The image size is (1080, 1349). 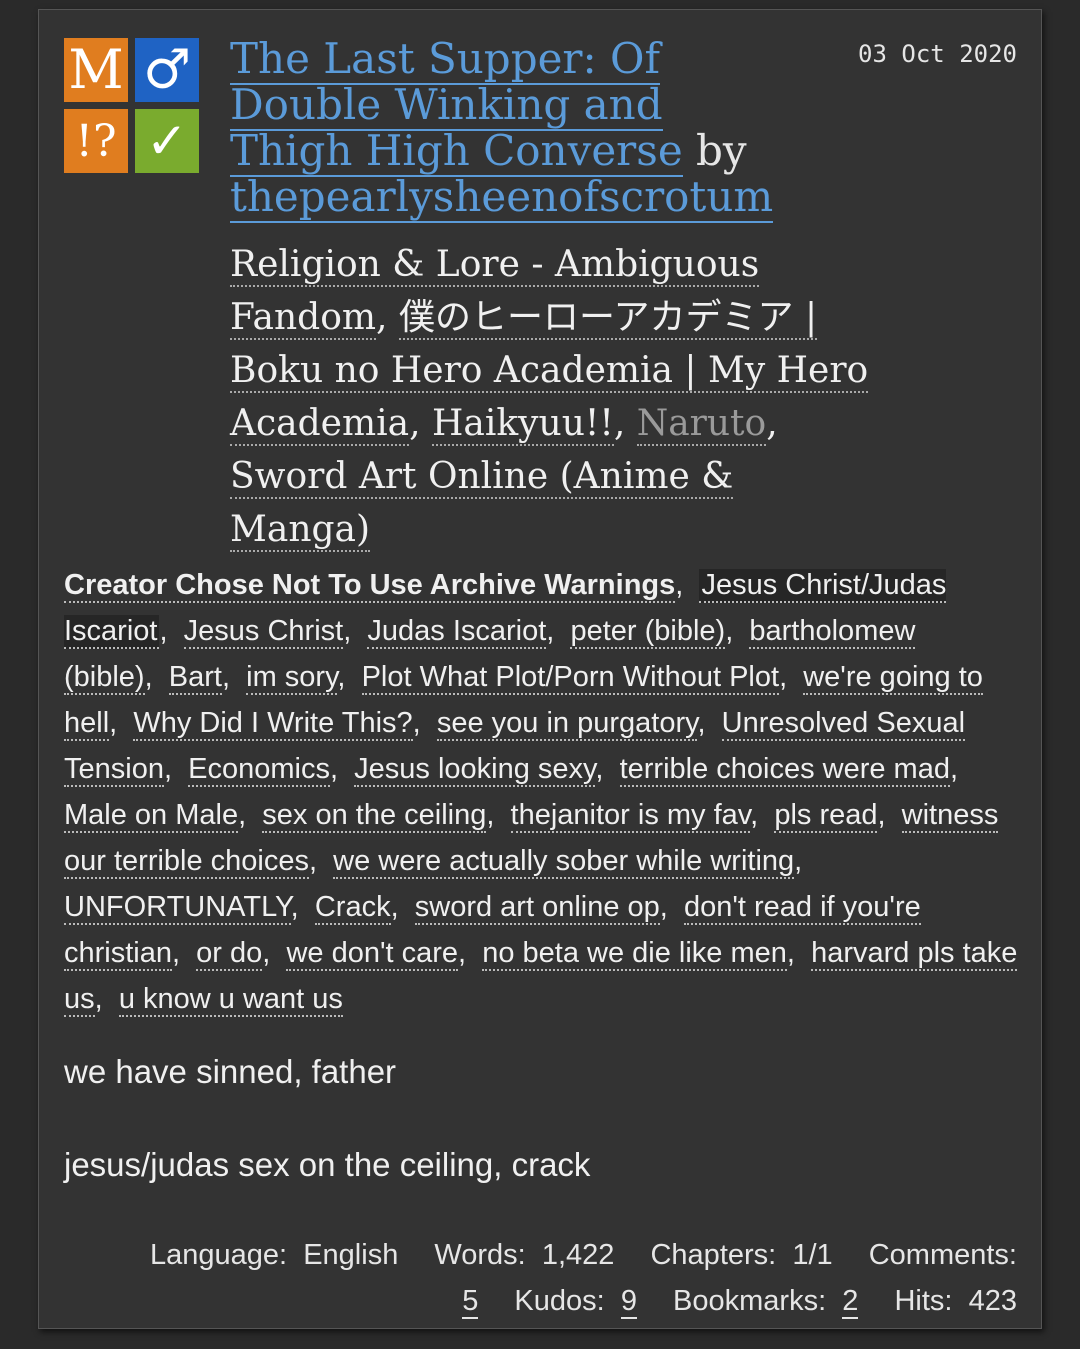 What do you see at coordinates (352, 908) in the screenshot?
I see `freeform-tag: Crack` at bounding box center [352, 908].